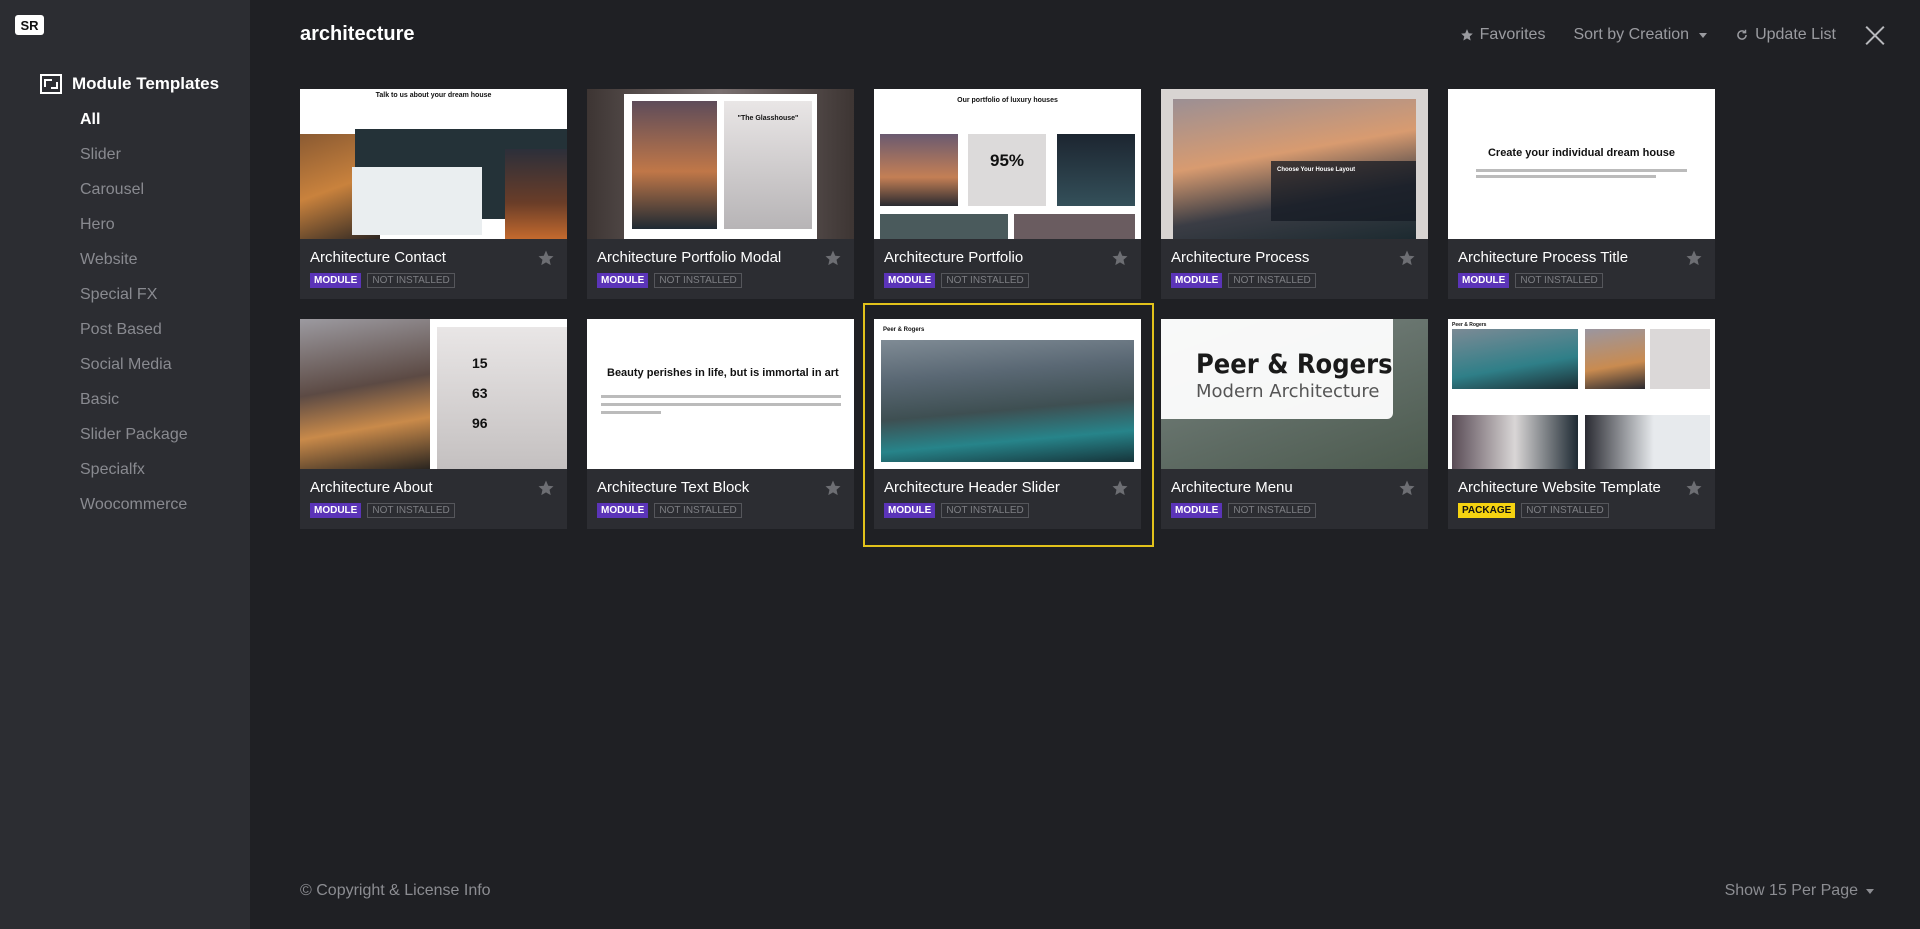 This screenshot has height=929, width=1920. Describe the element at coordinates (433, 95) in the screenshot. I see `thumbnail-text: Talk to us about your dream house` at that location.